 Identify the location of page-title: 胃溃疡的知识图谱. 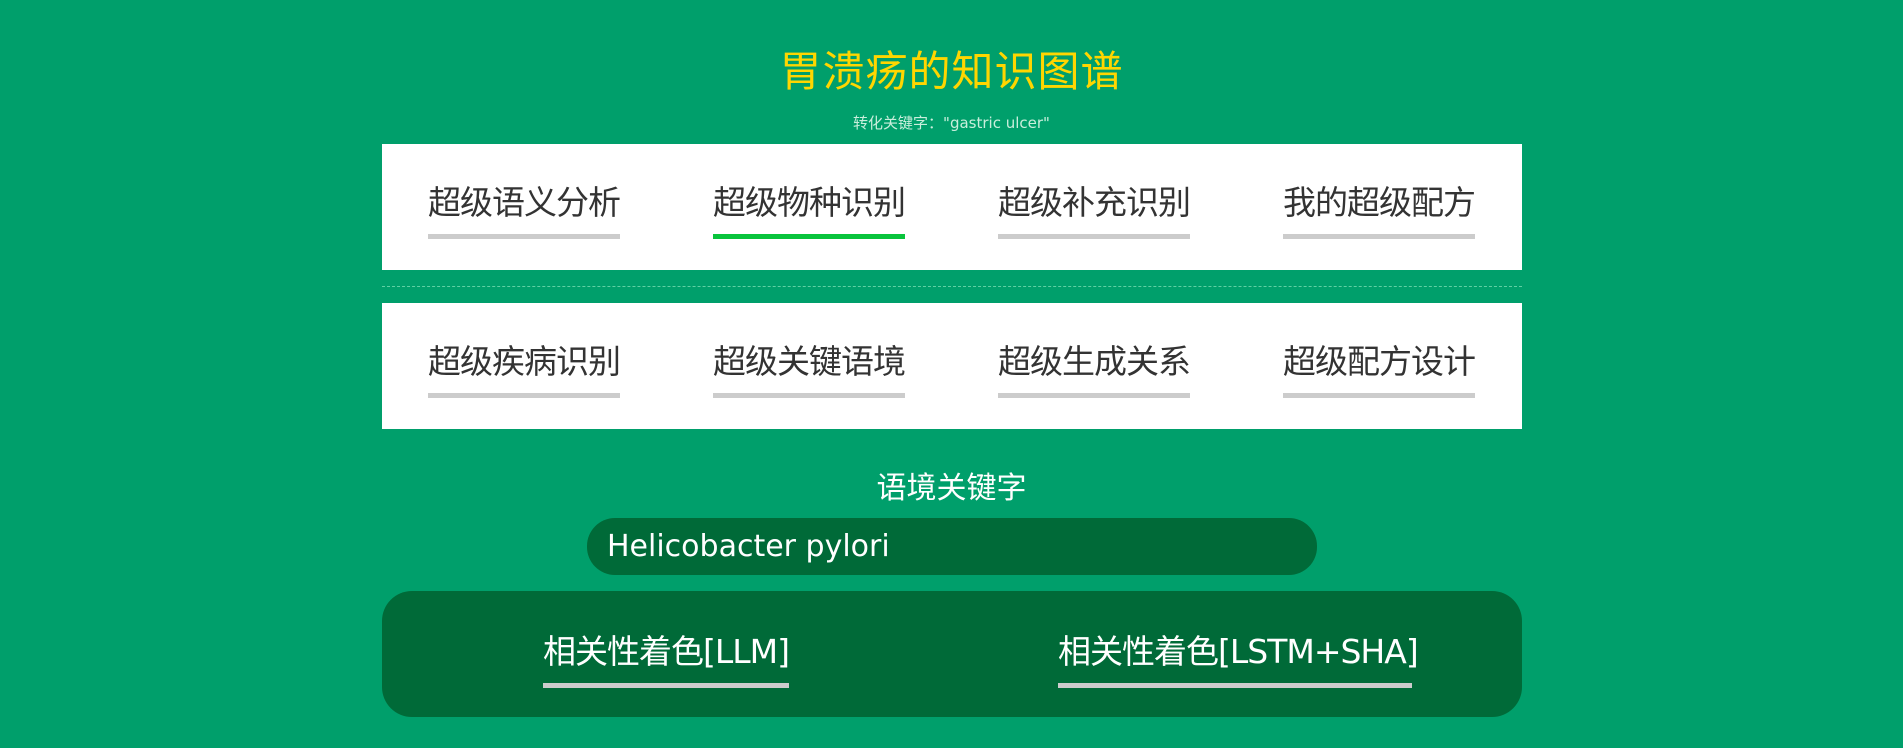
(951, 71).